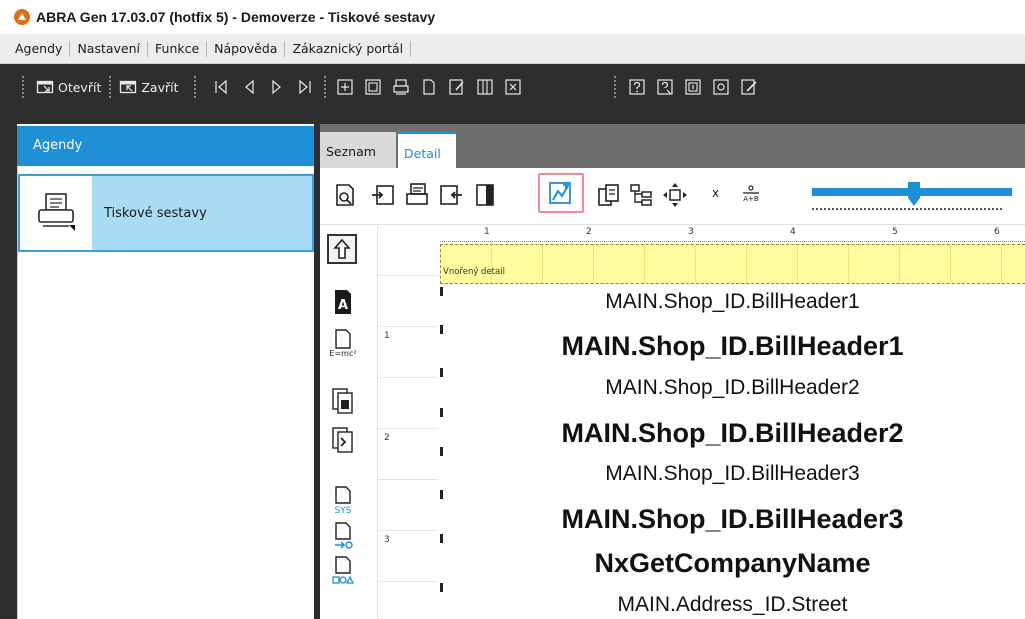  I want to click on vertical-ruler-number: 2, so click(387, 438).